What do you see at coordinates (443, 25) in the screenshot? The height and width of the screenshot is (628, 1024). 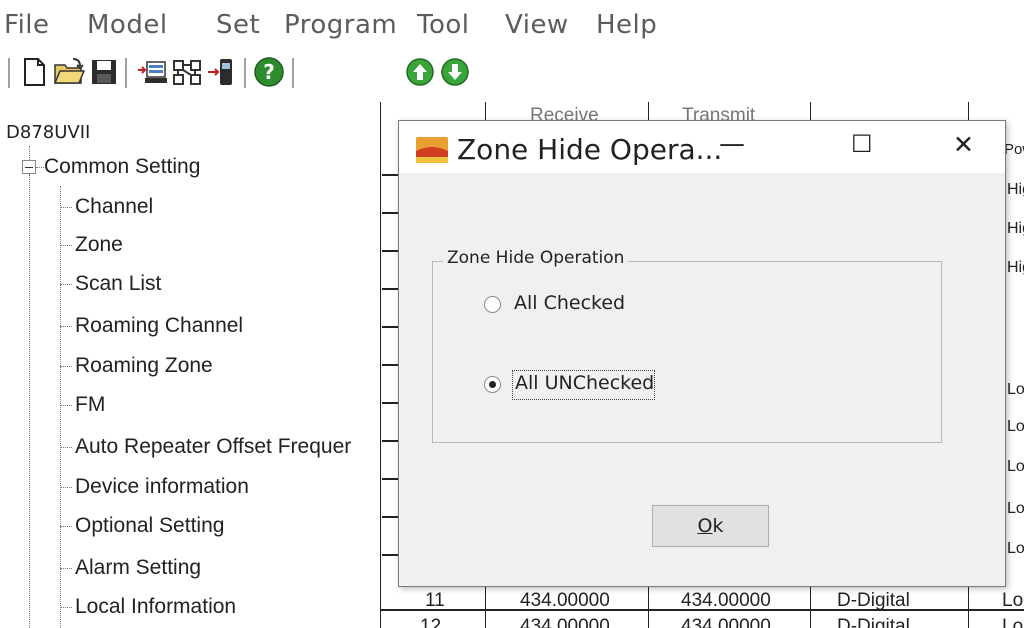 I see `menu-tool: Tool` at bounding box center [443, 25].